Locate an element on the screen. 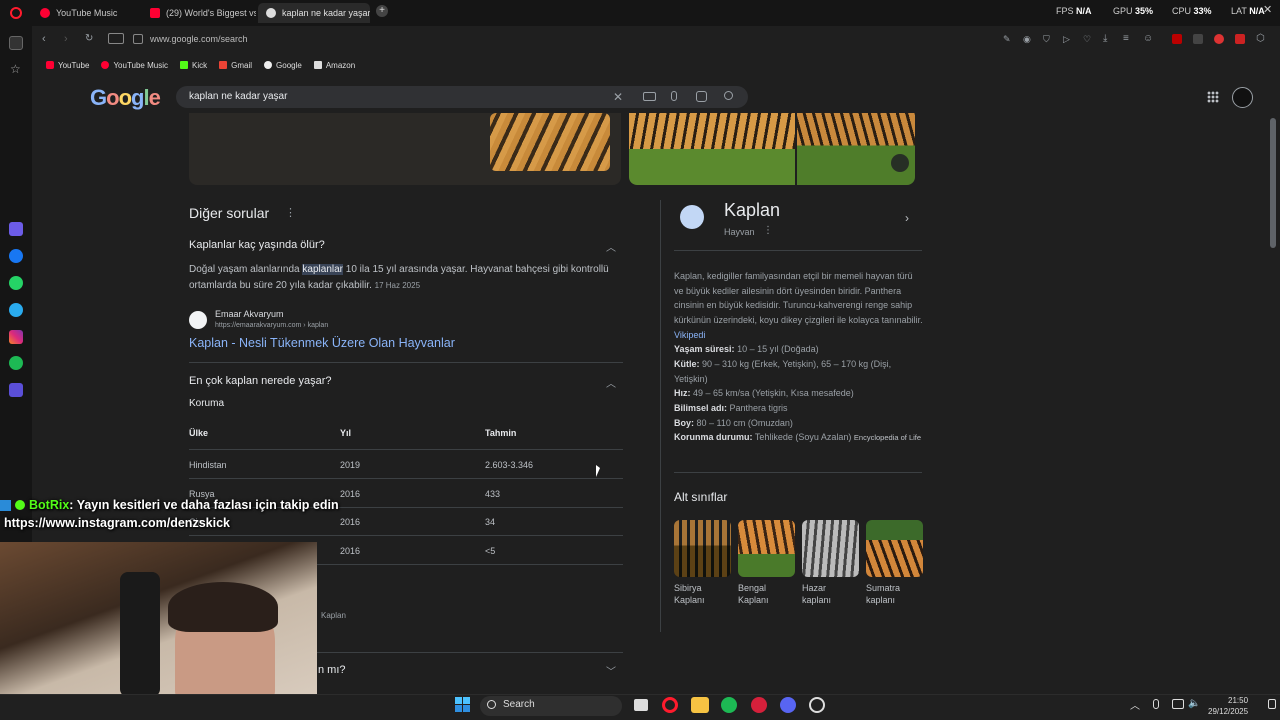 This screenshot has height=720, width=1280. opera-taskbar-icon is located at coordinates (670, 705).